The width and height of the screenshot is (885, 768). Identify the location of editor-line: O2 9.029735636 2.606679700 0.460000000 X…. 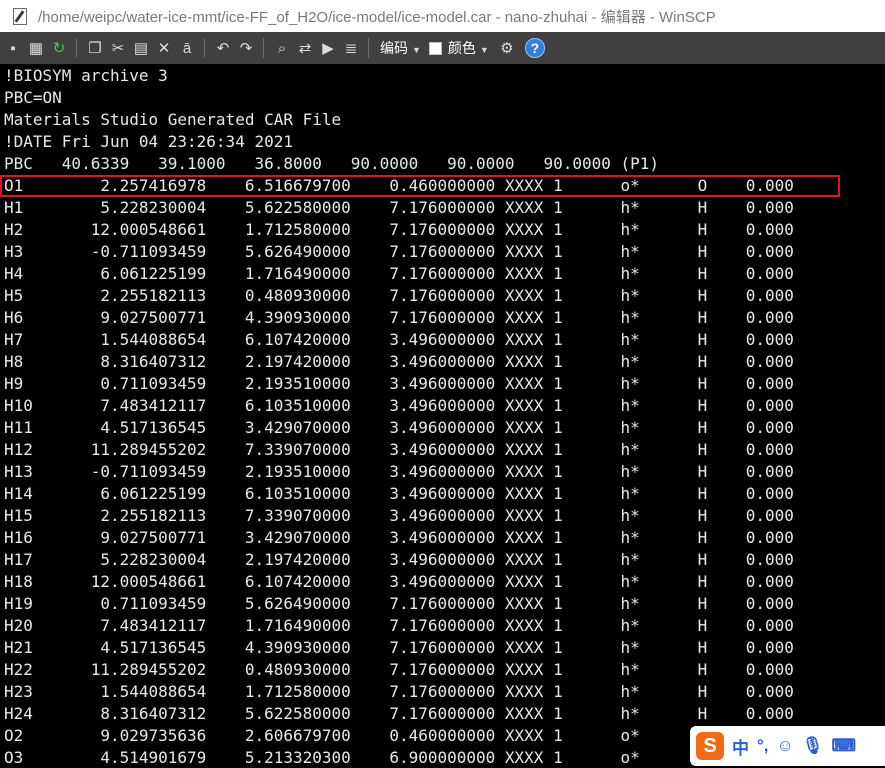
(399, 736).